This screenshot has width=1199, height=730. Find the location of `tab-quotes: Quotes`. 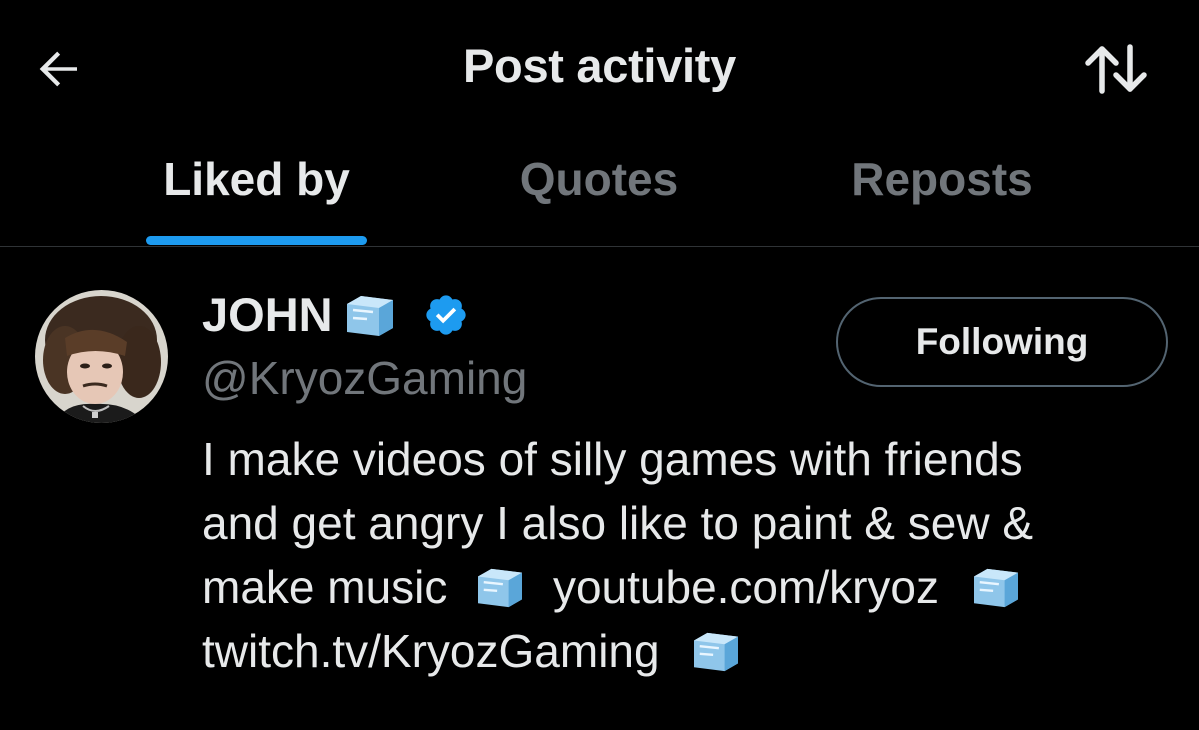

tab-quotes: Quotes is located at coordinates (599, 199).